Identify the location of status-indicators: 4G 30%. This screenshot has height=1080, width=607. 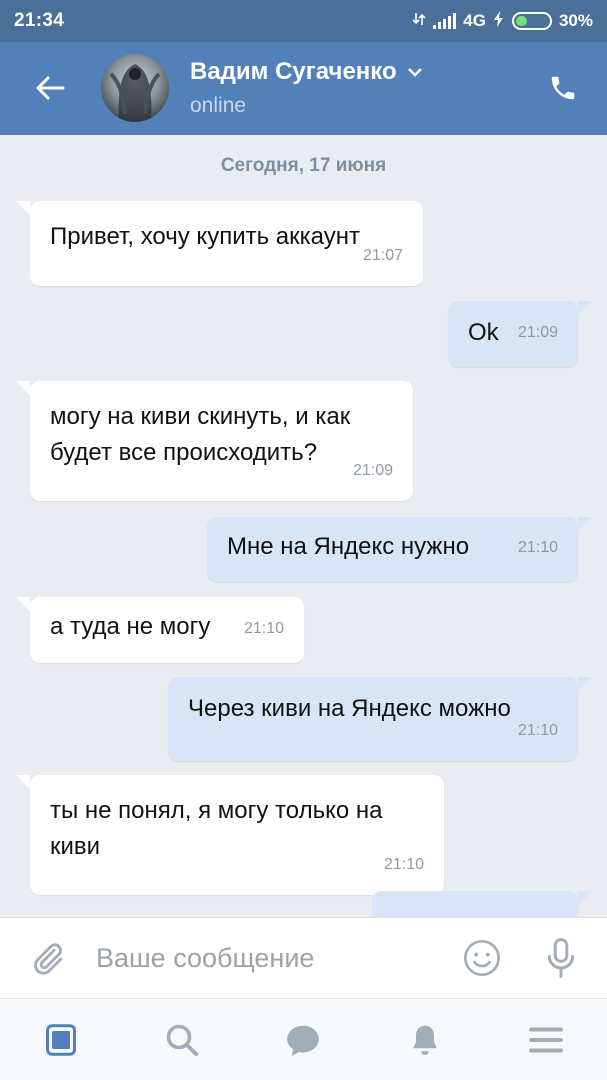
(502, 21).